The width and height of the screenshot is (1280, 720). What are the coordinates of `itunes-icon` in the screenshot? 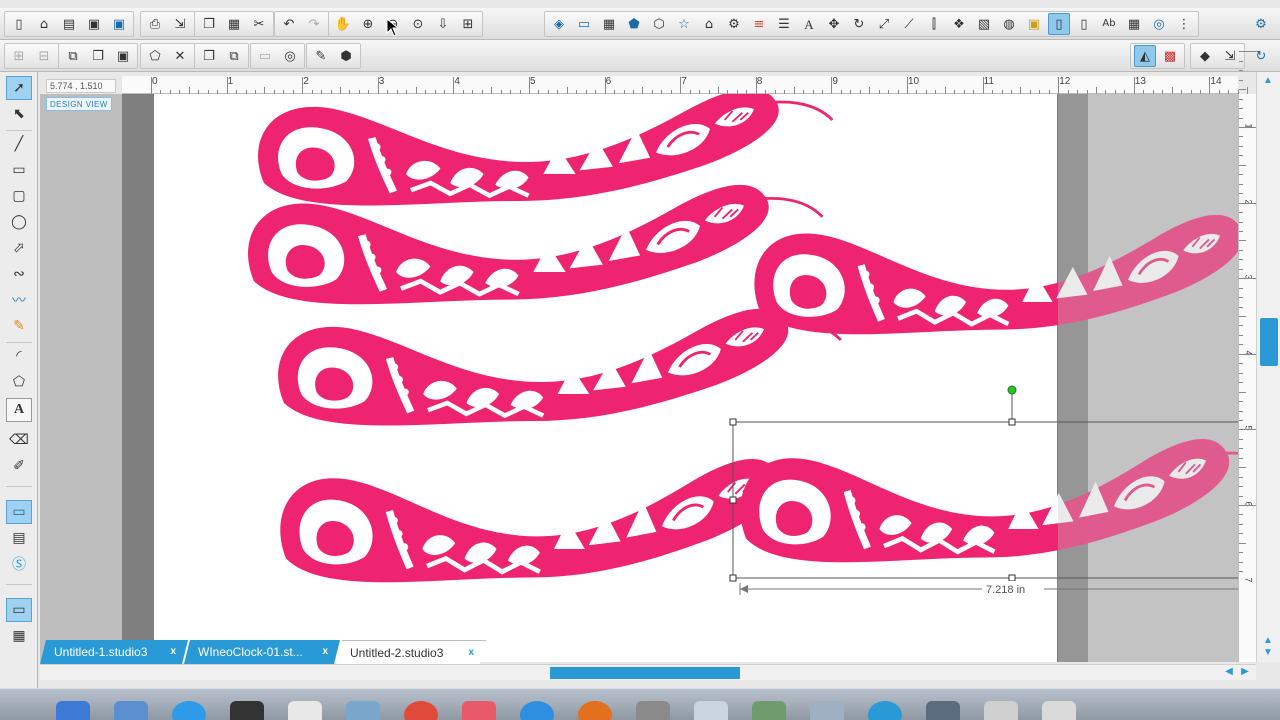 It's located at (247, 710).